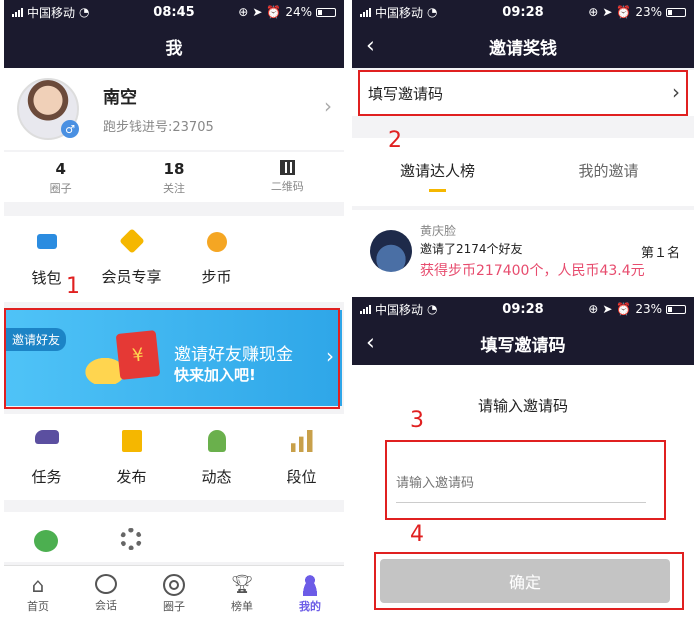  Describe the element at coordinates (532, 271) in the screenshot. I see `rank-reward: 获得步币217400个，人民币43.4元` at that location.